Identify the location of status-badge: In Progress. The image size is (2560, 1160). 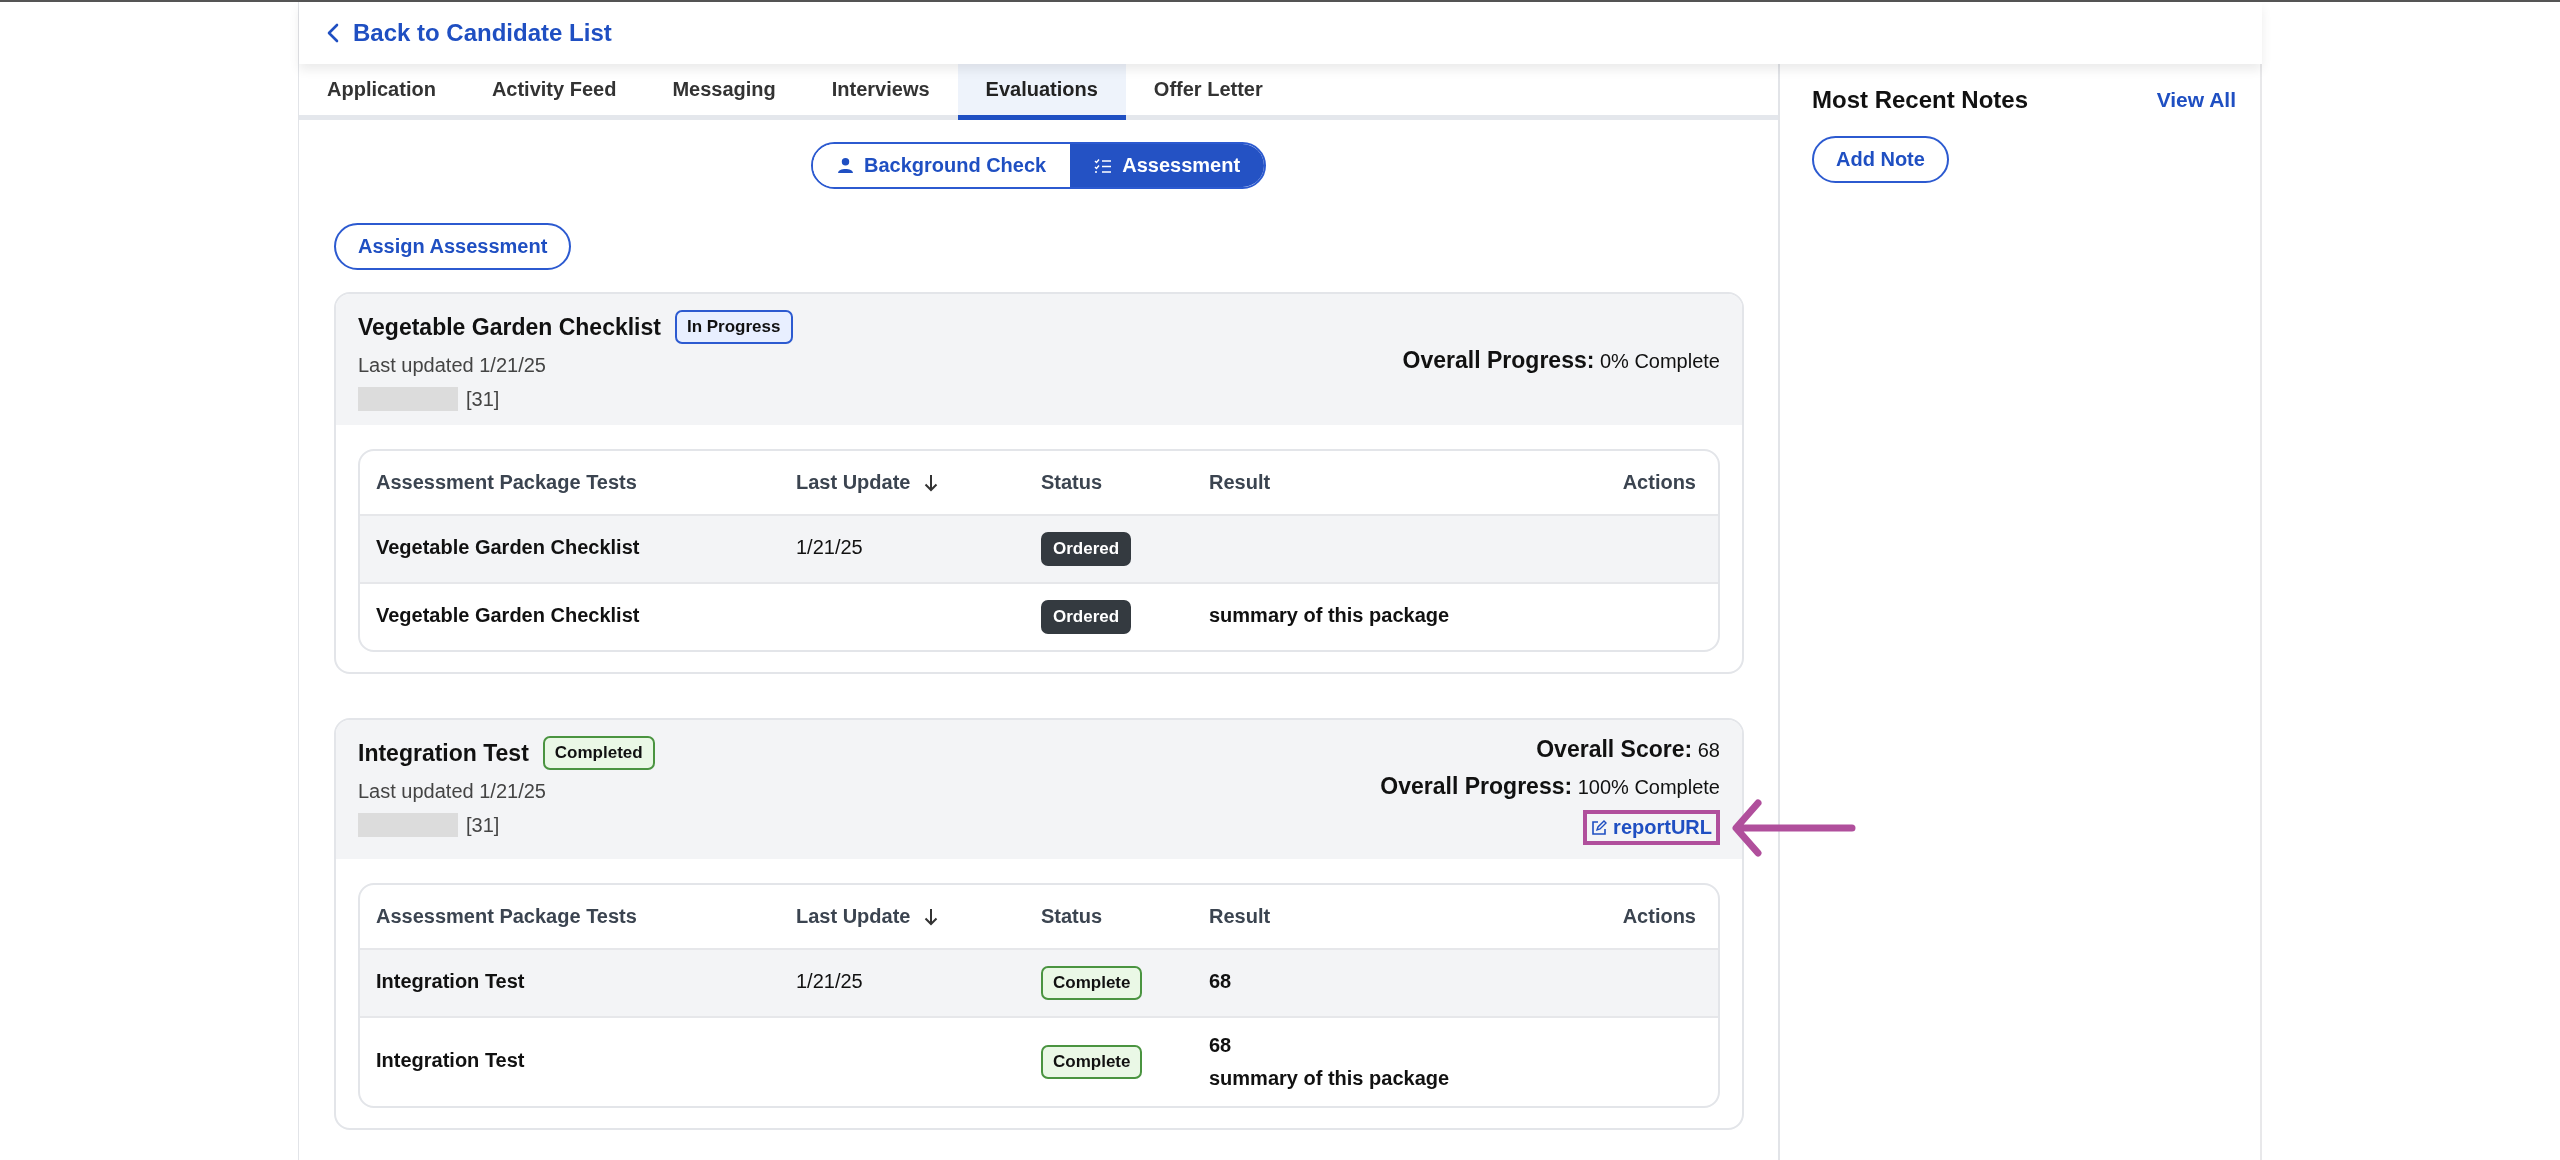
(733, 327).